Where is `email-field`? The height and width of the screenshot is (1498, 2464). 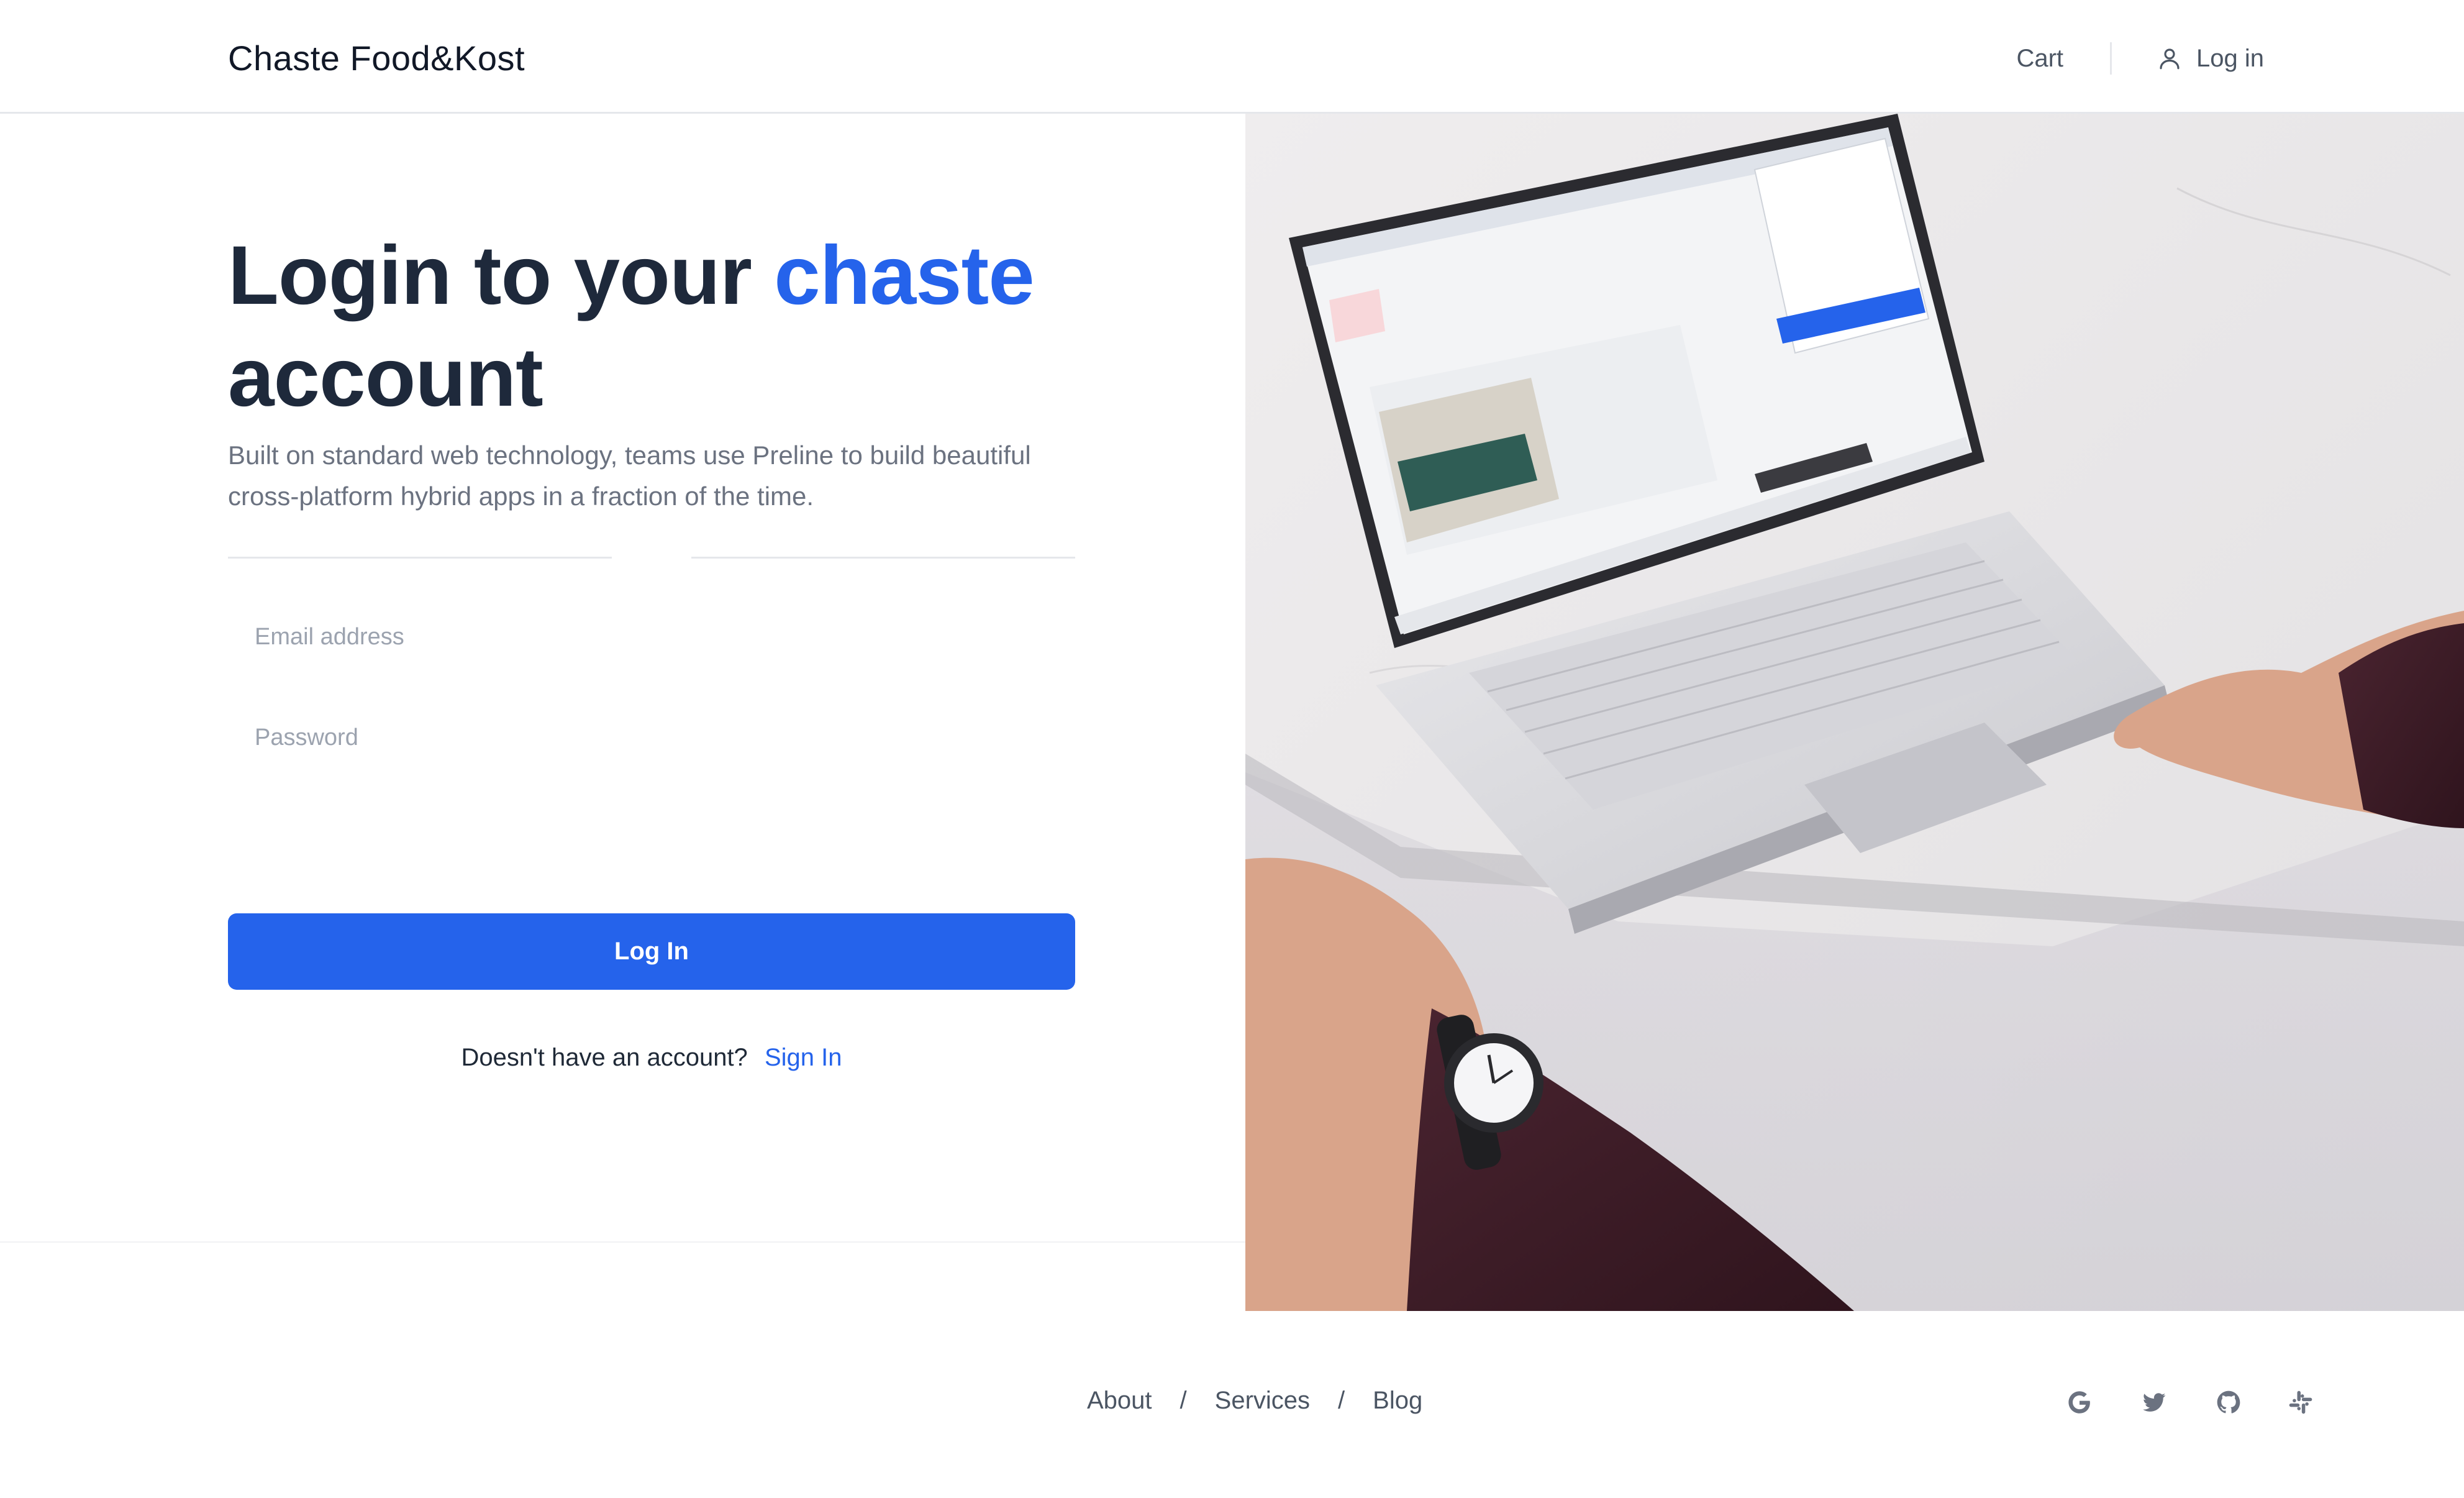 email-field is located at coordinates (651, 637).